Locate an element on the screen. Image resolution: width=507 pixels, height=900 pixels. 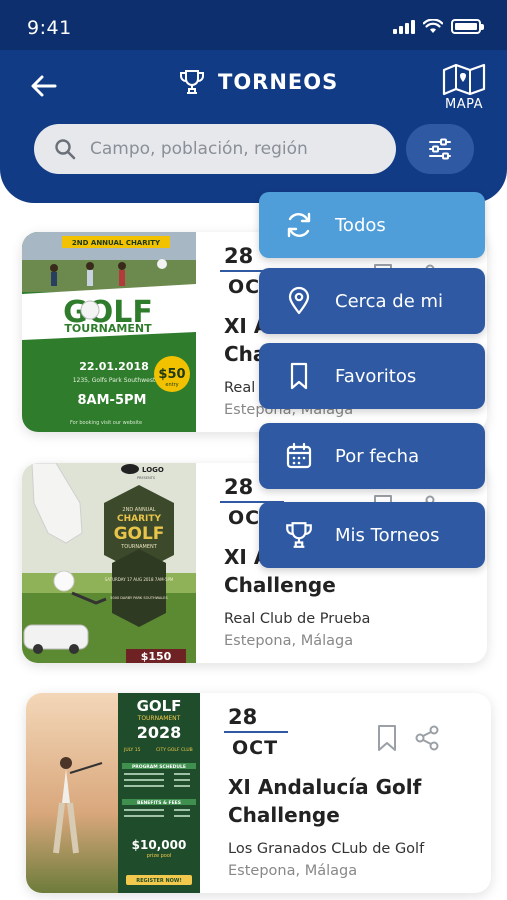
poster-title: GOLF is located at coordinates (159, 706).